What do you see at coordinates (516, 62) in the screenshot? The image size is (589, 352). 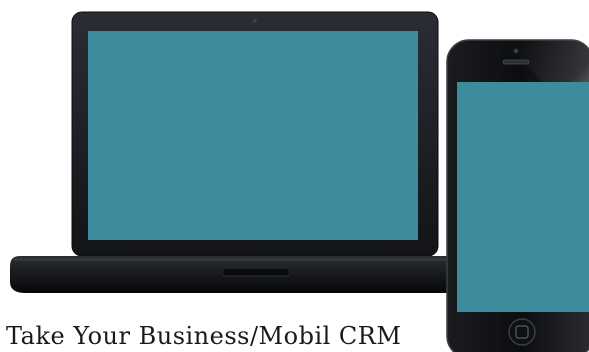 I see `phone-speaker-icon` at bounding box center [516, 62].